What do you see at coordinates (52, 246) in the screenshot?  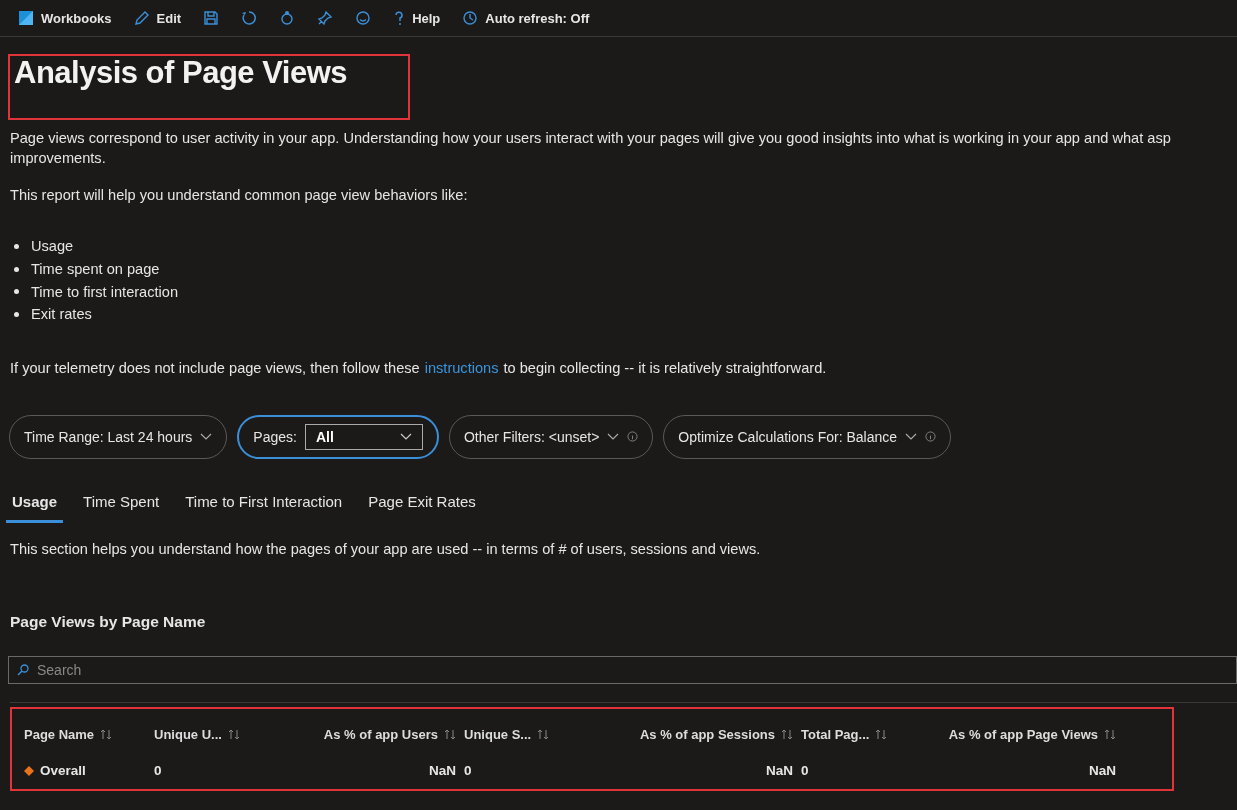 I see `list-item: Usage` at bounding box center [52, 246].